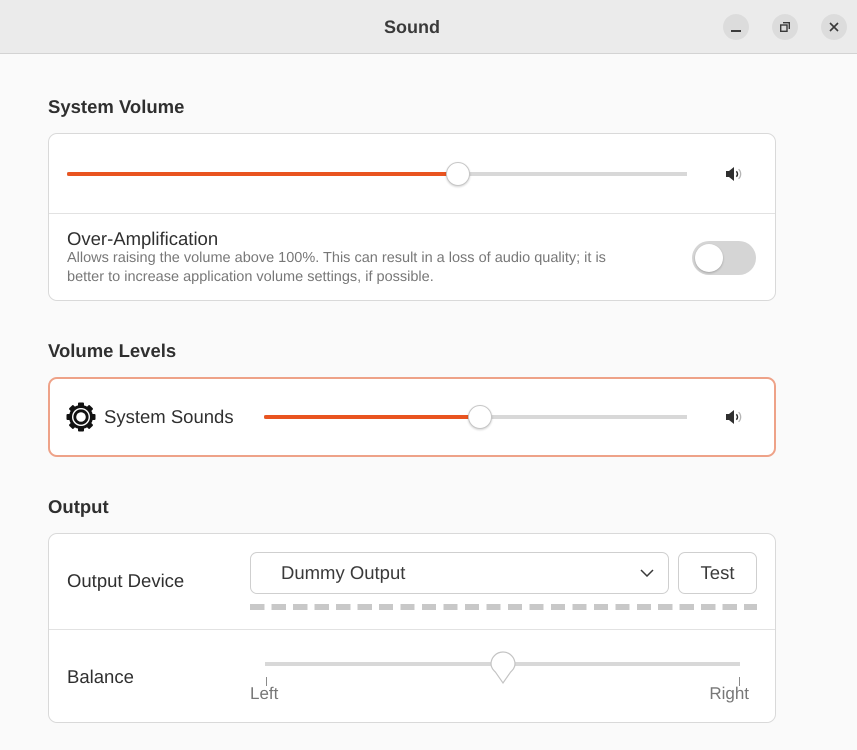  I want to click on restore-icon, so click(785, 27).